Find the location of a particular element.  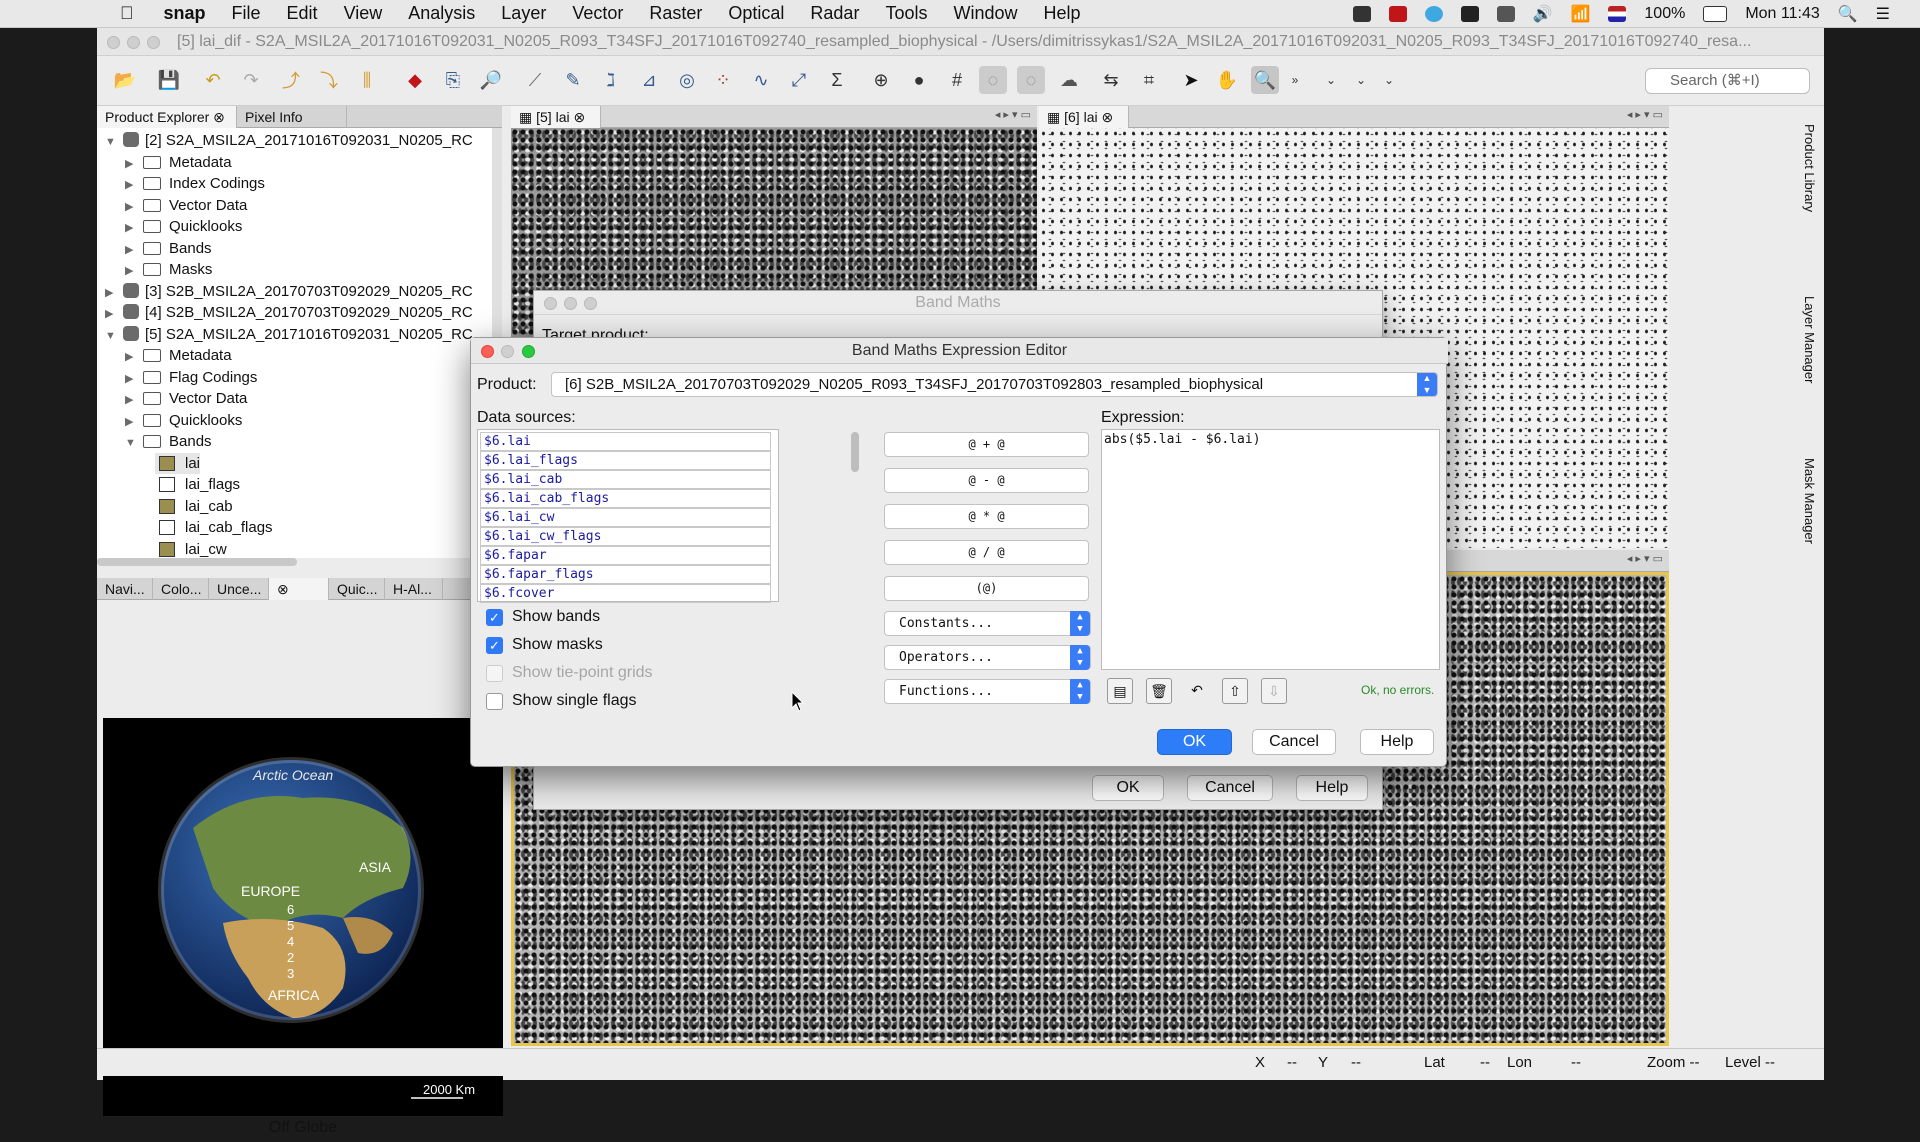

data-source-item: $6.fcover is located at coordinates (625, 593).